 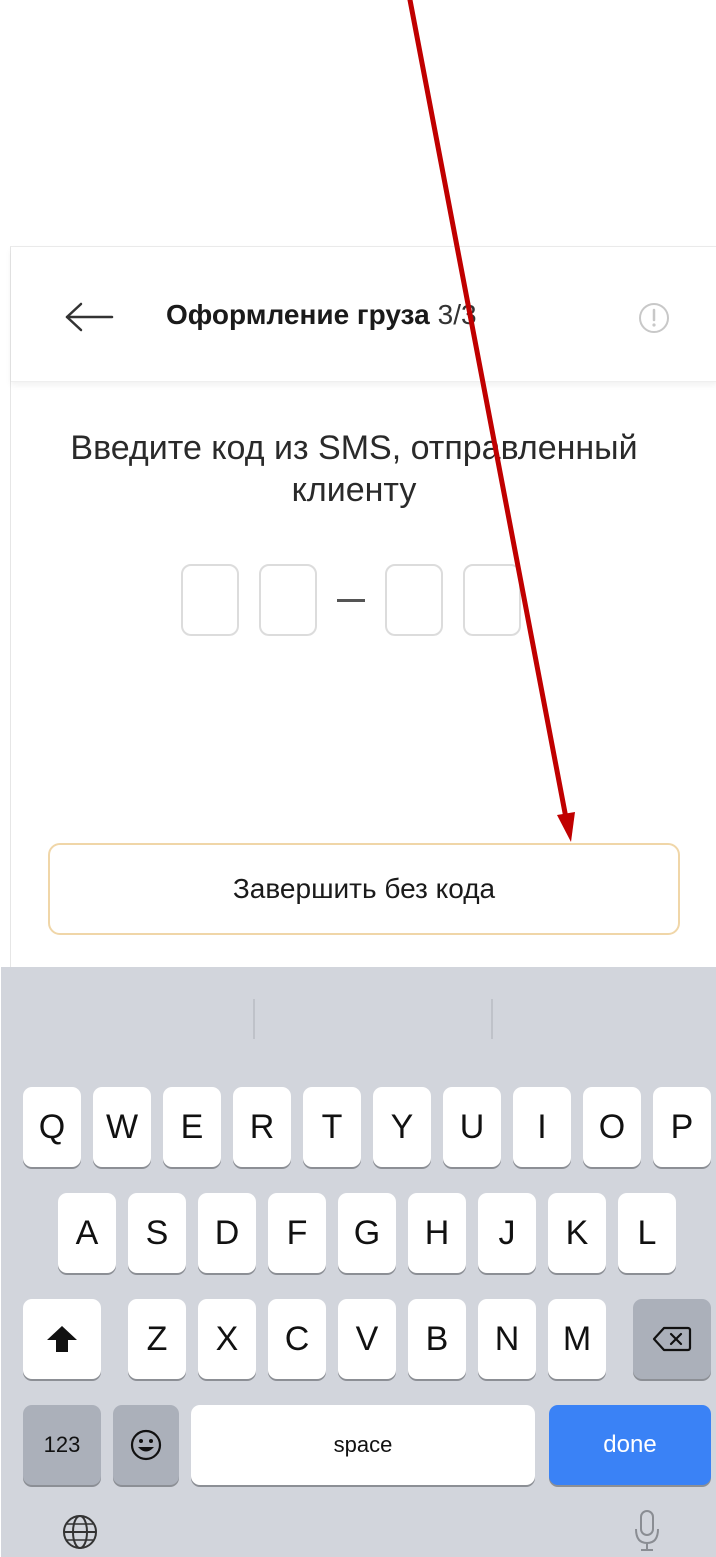 I want to click on emoji-key, so click(x=146, y=1445).